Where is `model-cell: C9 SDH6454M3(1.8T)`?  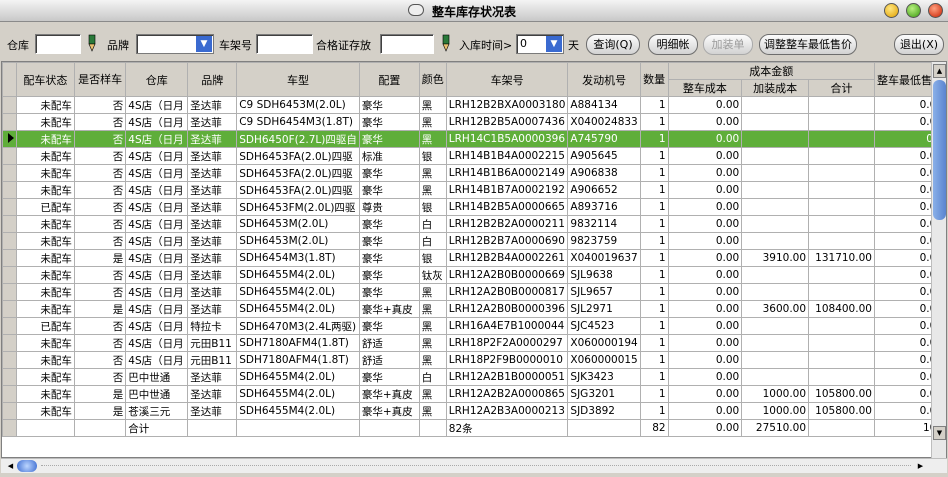
model-cell: C9 SDH6454M3(1.8T) is located at coordinates (298, 122).